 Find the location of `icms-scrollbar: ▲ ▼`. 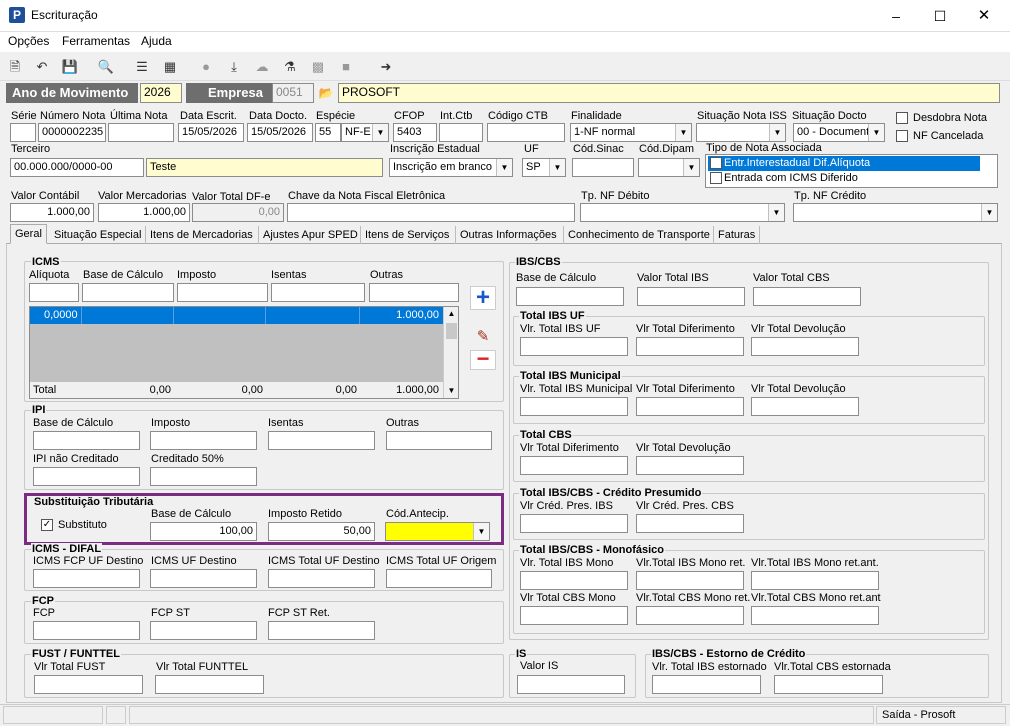

icms-scrollbar: ▲ ▼ is located at coordinates (450, 352).